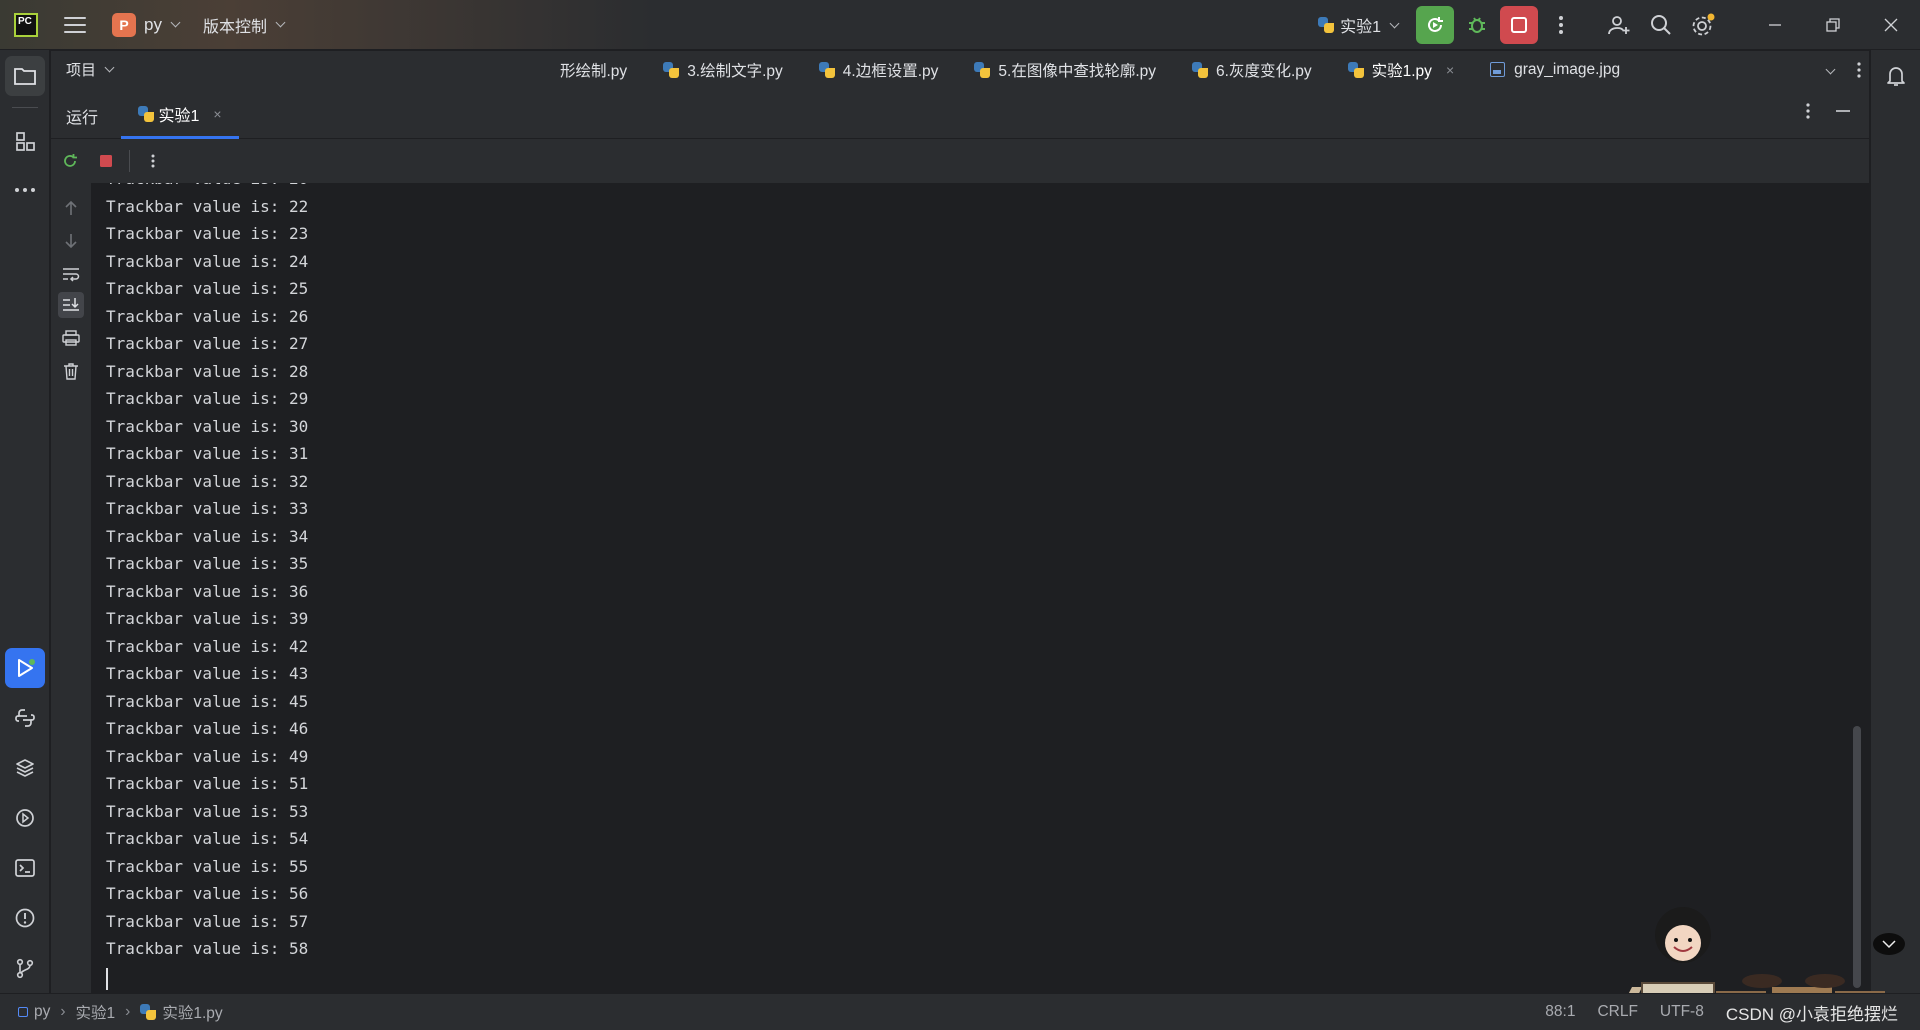 The image size is (1920, 1030). I want to click on minimize-icon, so click(1775, 25).